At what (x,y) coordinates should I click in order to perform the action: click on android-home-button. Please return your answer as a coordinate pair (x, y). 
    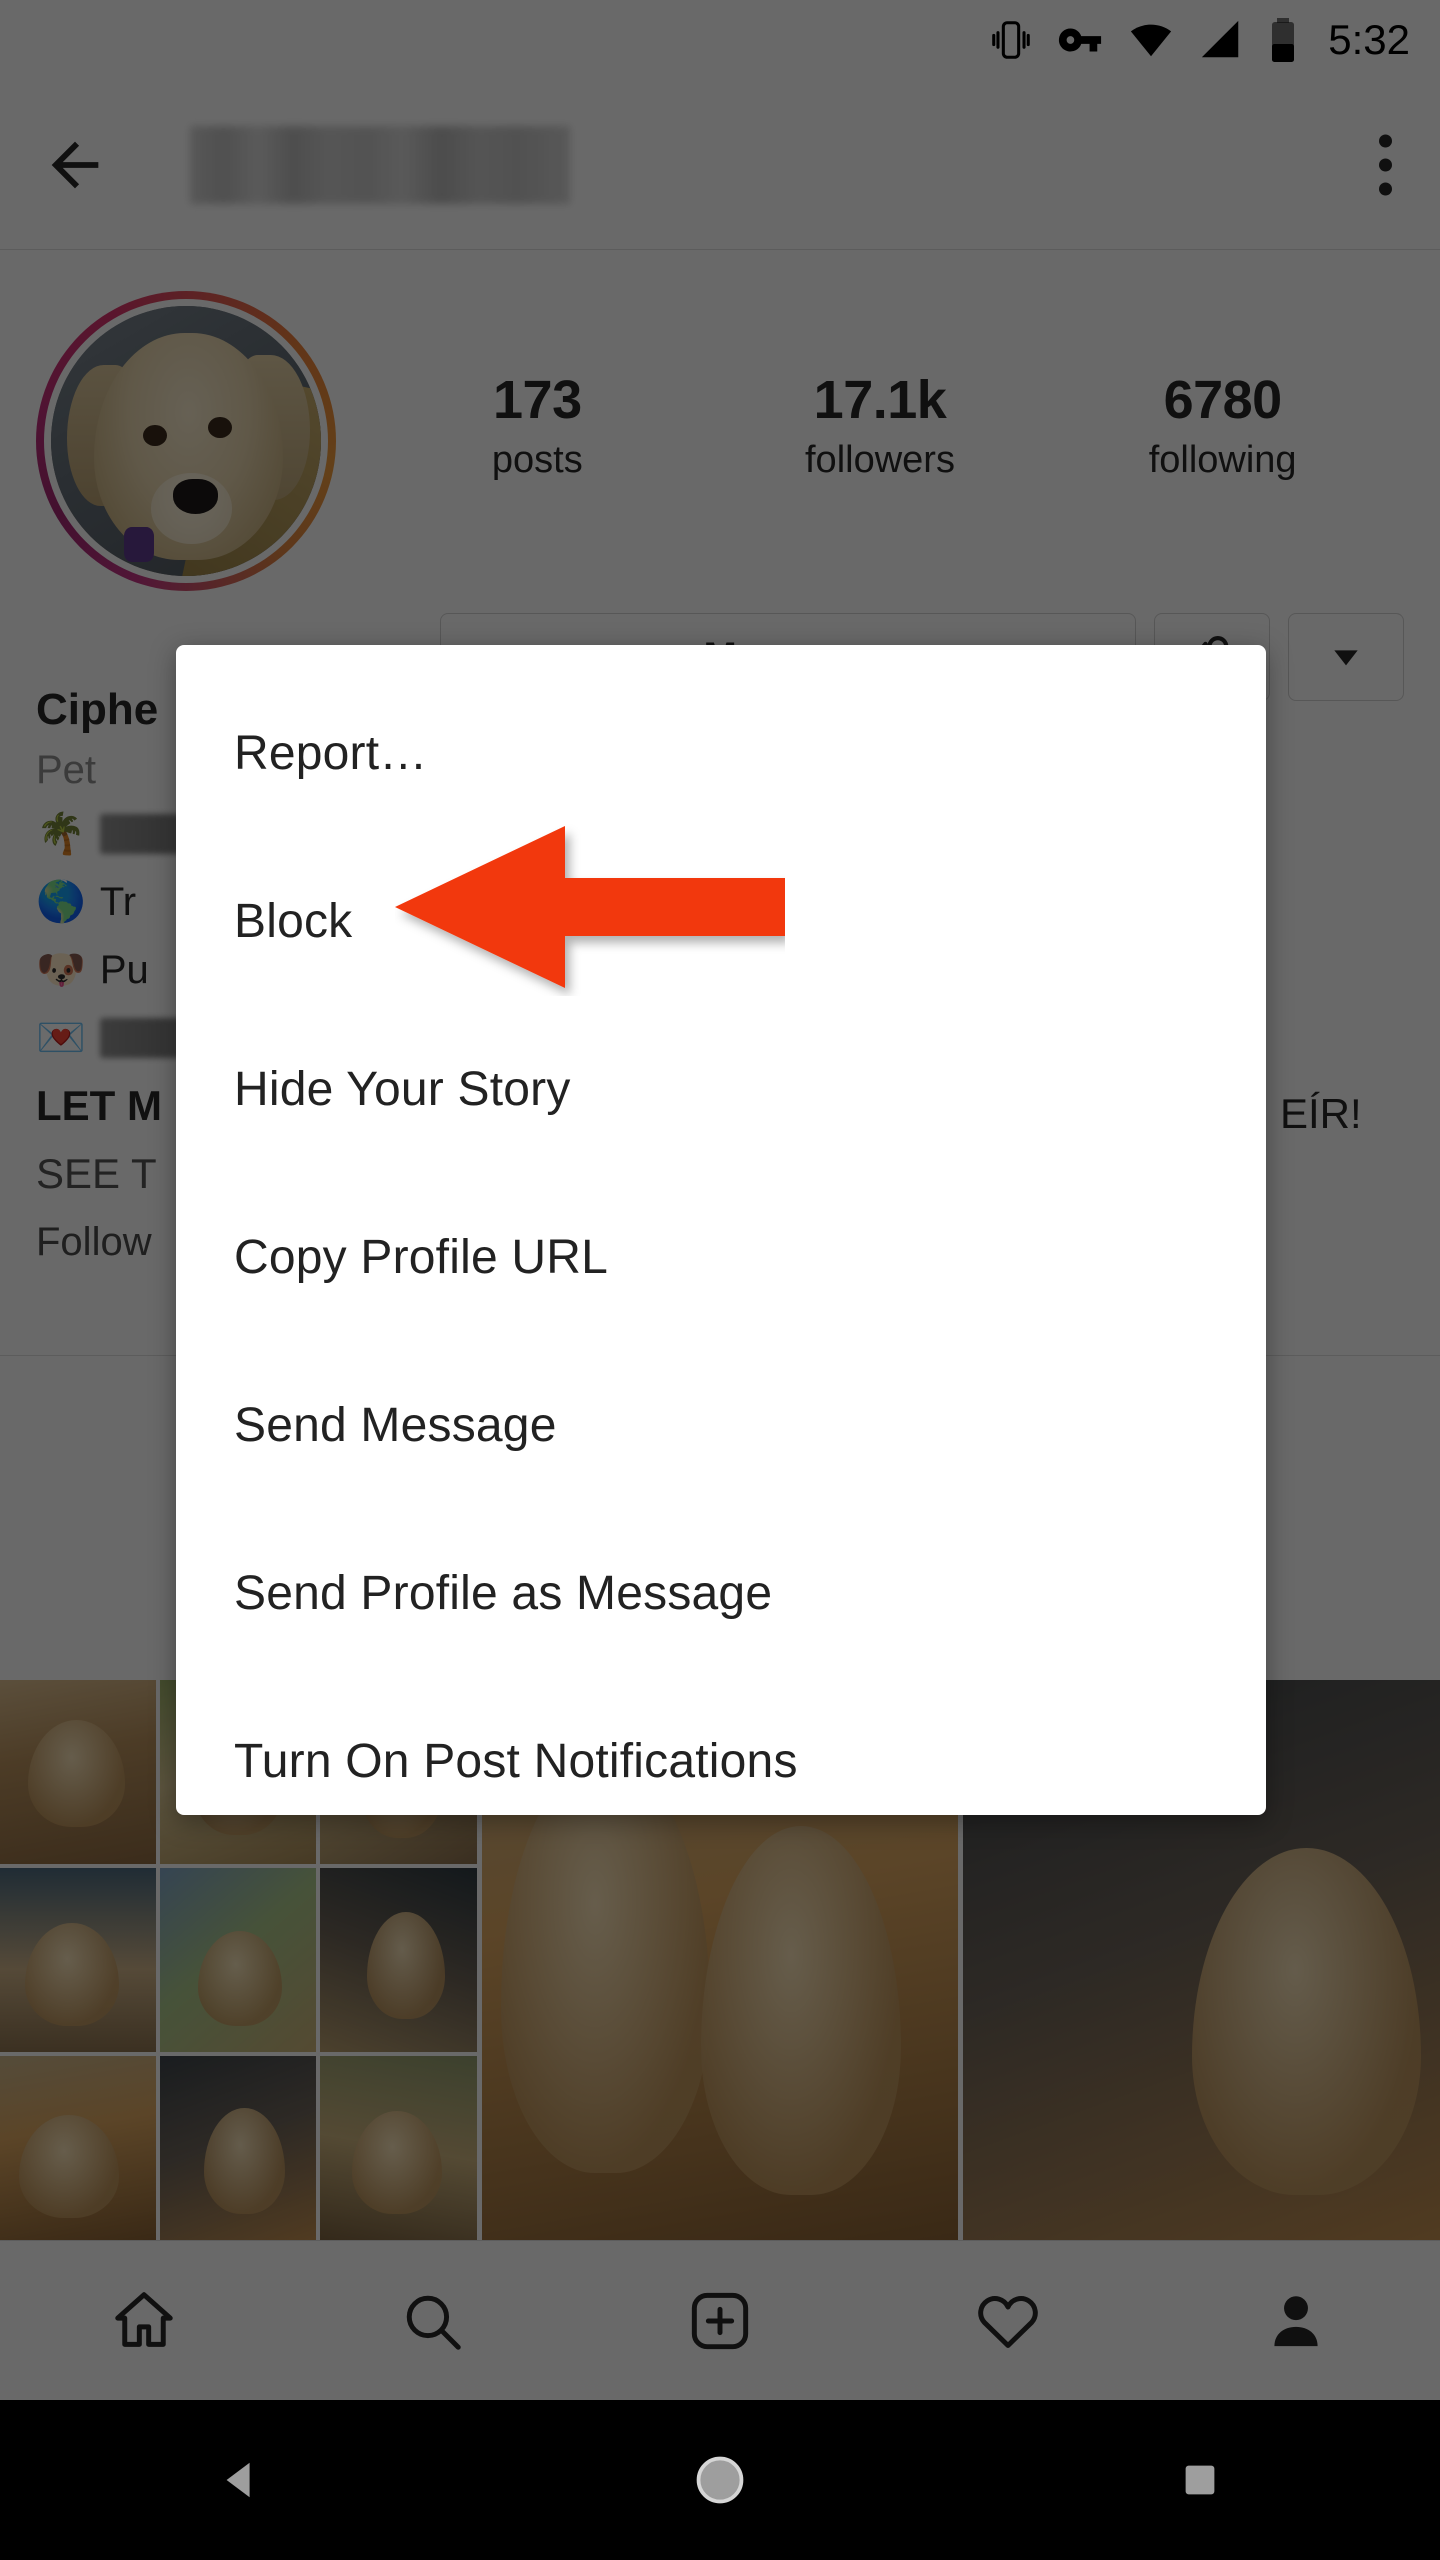
    Looking at the image, I should click on (720, 2480).